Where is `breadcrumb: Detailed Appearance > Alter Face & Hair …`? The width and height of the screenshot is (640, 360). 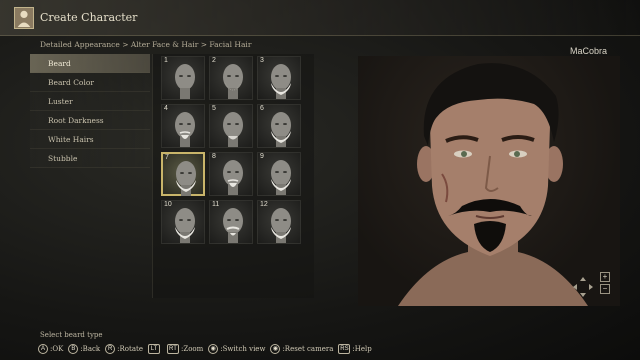
breadcrumb: Detailed Appearance > Alter Face & Hair … is located at coordinates (146, 44).